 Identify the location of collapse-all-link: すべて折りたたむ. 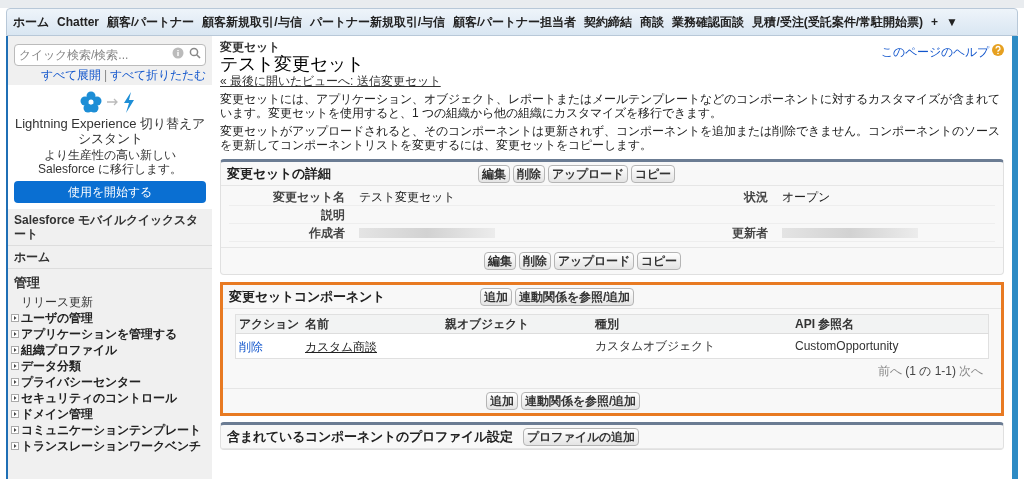
(158, 75).